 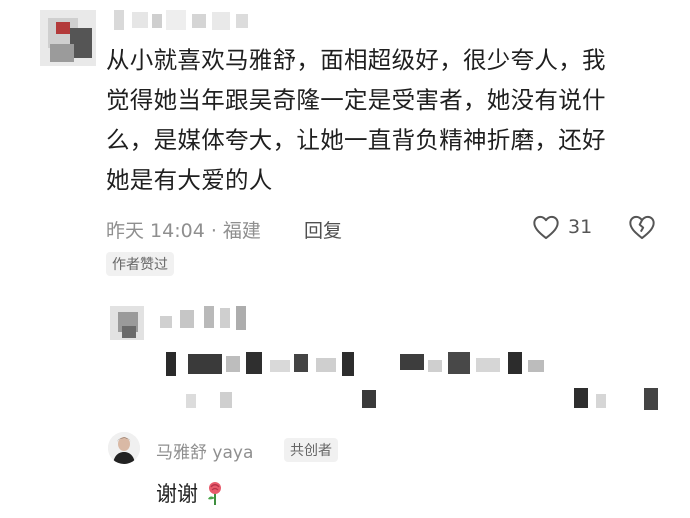 What do you see at coordinates (214, 493) in the screenshot?
I see `rose-emoji-icon` at bounding box center [214, 493].